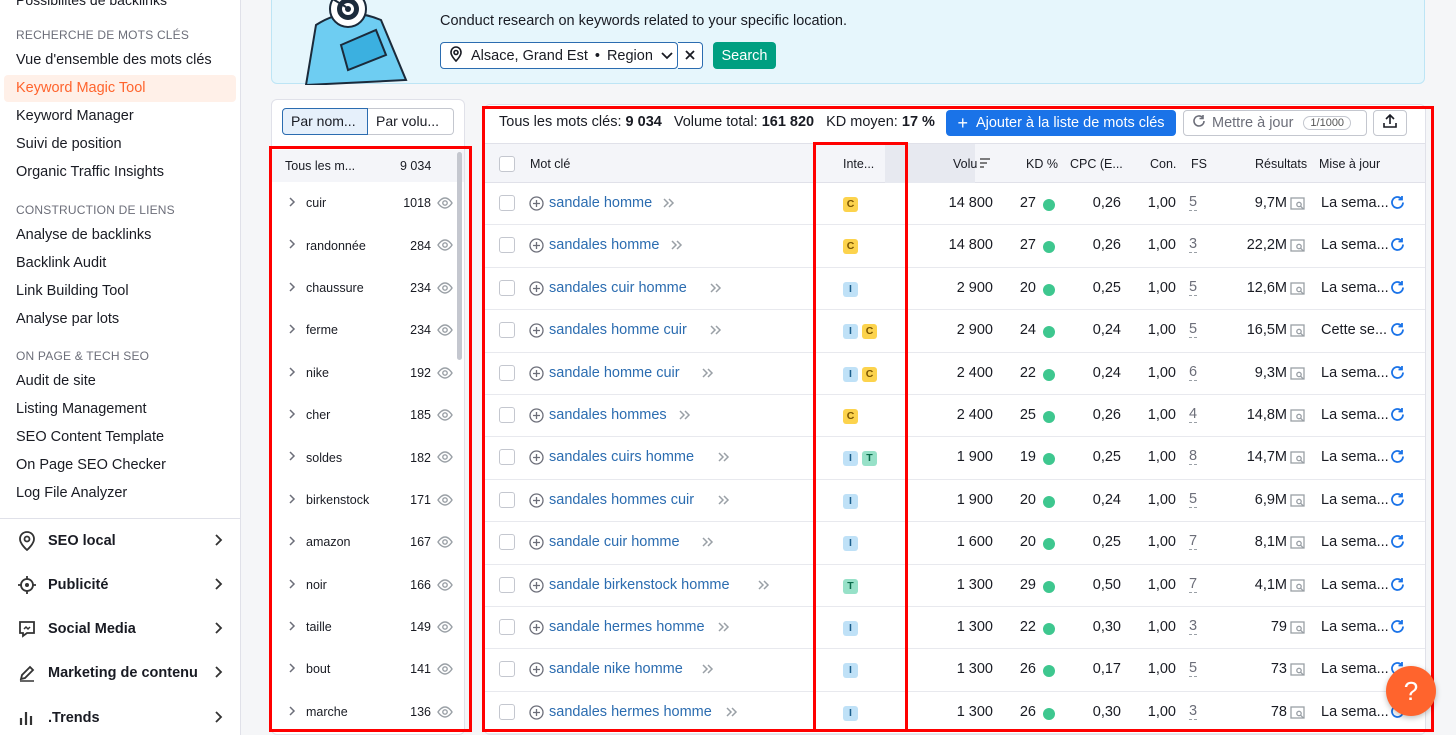 Image resolution: width=1456 pixels, height=735 pixels. Describe the element at coordinates (618, 330) in the screenshot. I see `keyword-link: sandales homme cuir` at that location.